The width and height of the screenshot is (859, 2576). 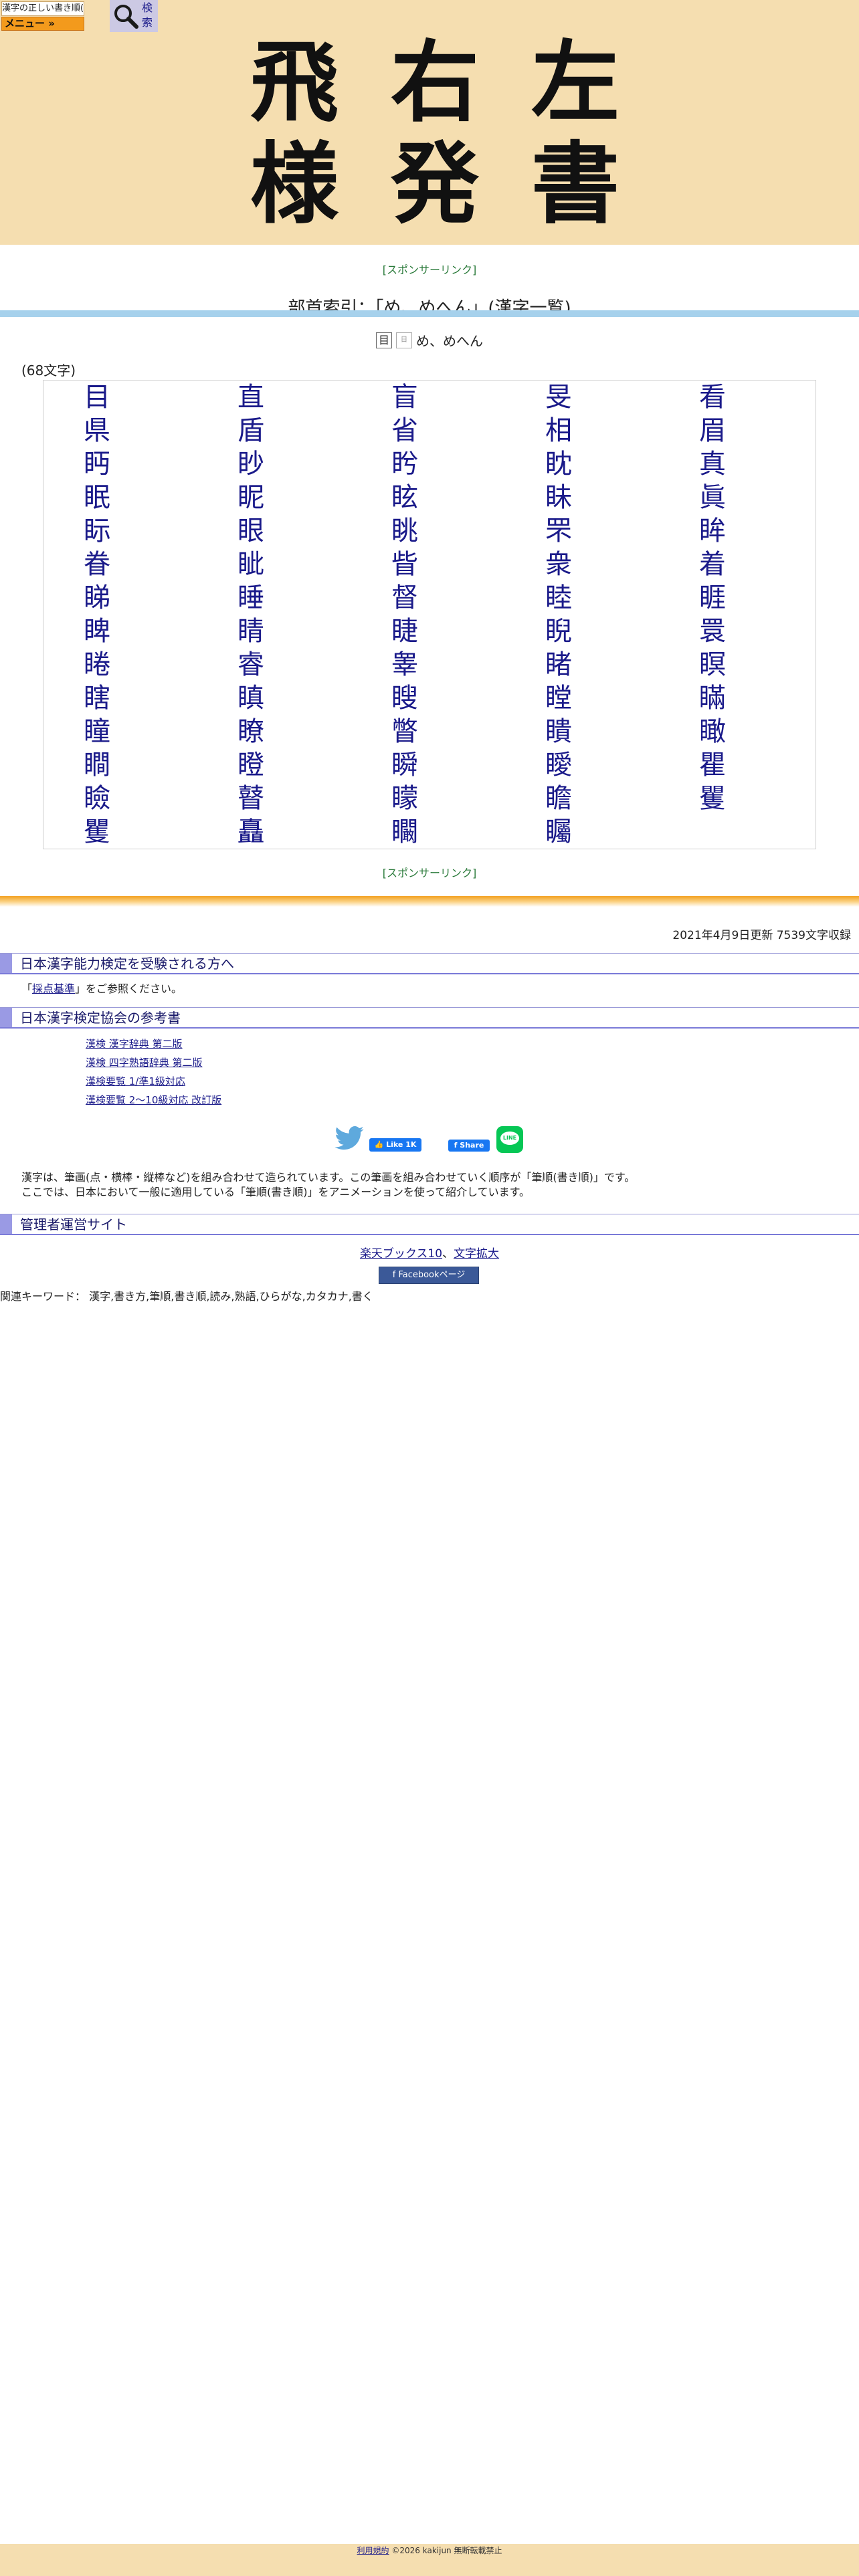 I want to click on section-heading-kentei: 日本漢字能力検定を受験される方へ, so click(x=429, y=963).